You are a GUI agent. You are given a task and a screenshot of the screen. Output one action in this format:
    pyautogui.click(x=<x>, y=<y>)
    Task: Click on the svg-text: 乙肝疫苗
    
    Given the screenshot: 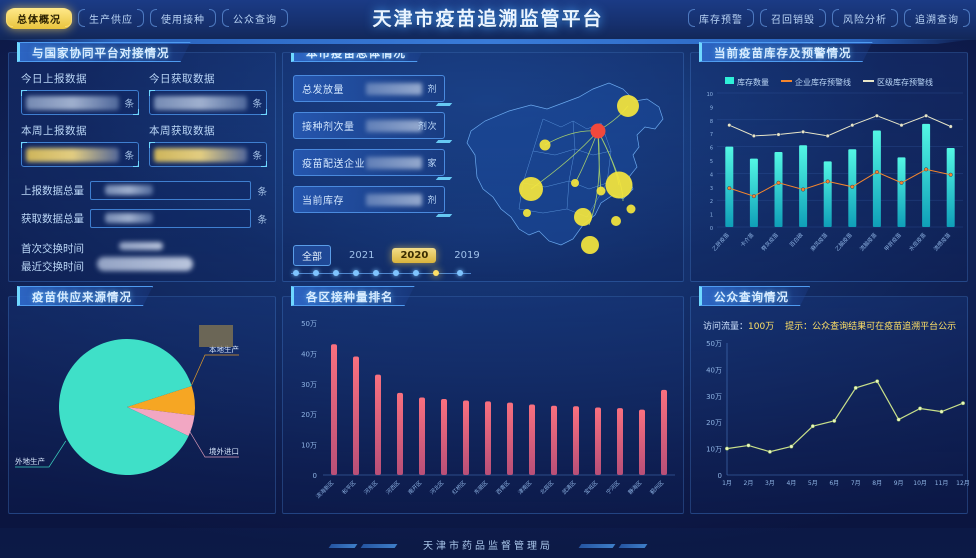 What is the action you would take?
    pyautogui.click(x=720, y=242)
    